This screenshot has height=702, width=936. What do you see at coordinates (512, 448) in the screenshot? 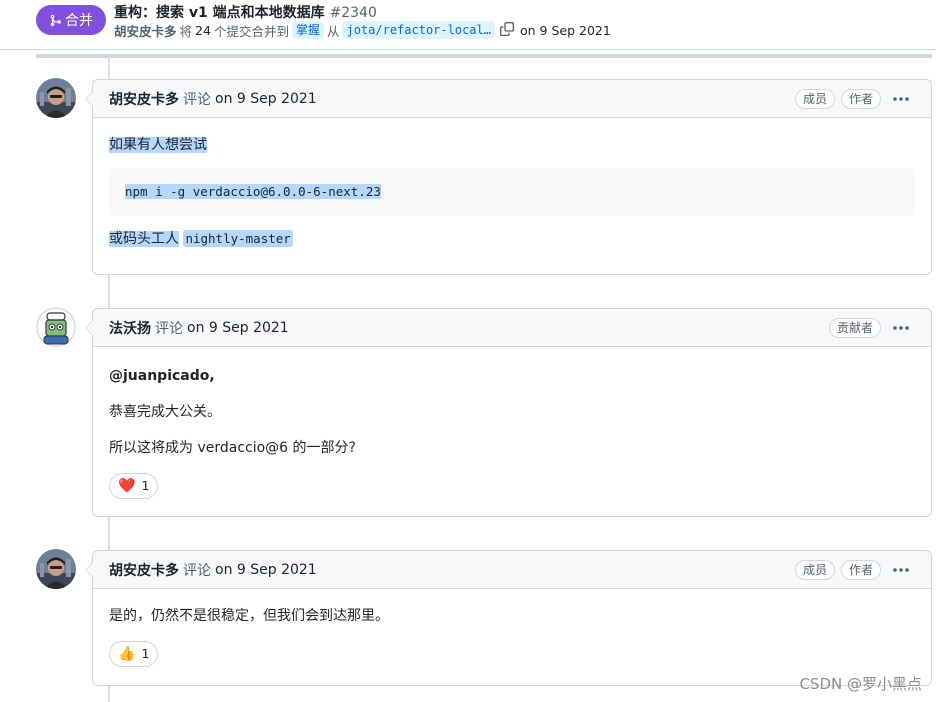
I see `comment-text: 所以这将成为 verdaccio@6 的一部分?` at bounding box center [512, 448].